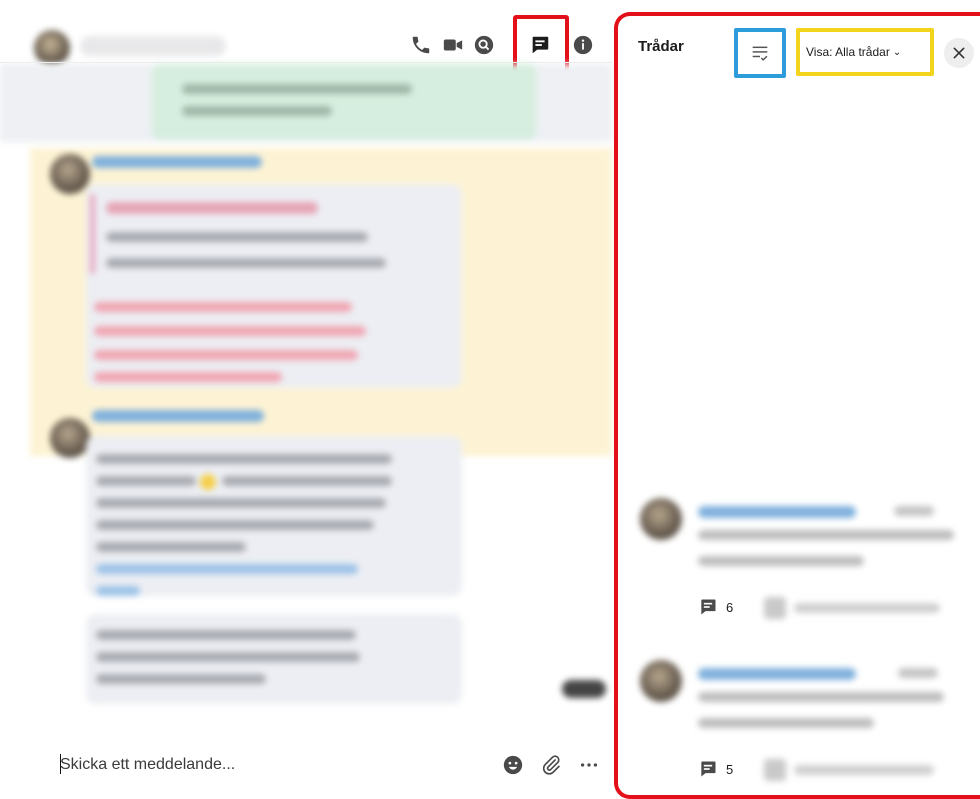  What do you see at coordinates (730, 769) in the screenshot?
I see `reply-count: 5` at bounding box center [730, 769].